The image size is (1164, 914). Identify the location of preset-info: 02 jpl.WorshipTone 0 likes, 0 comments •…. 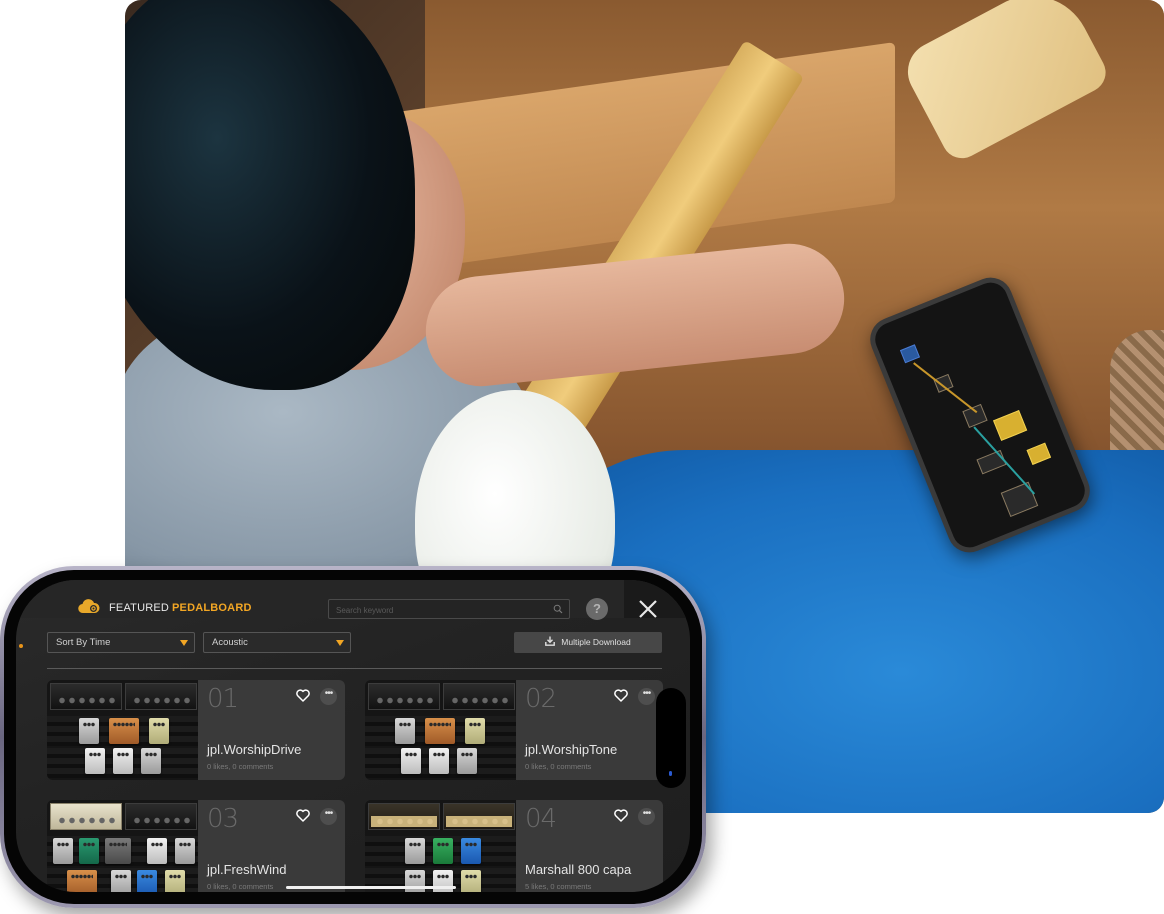
(589, 730).